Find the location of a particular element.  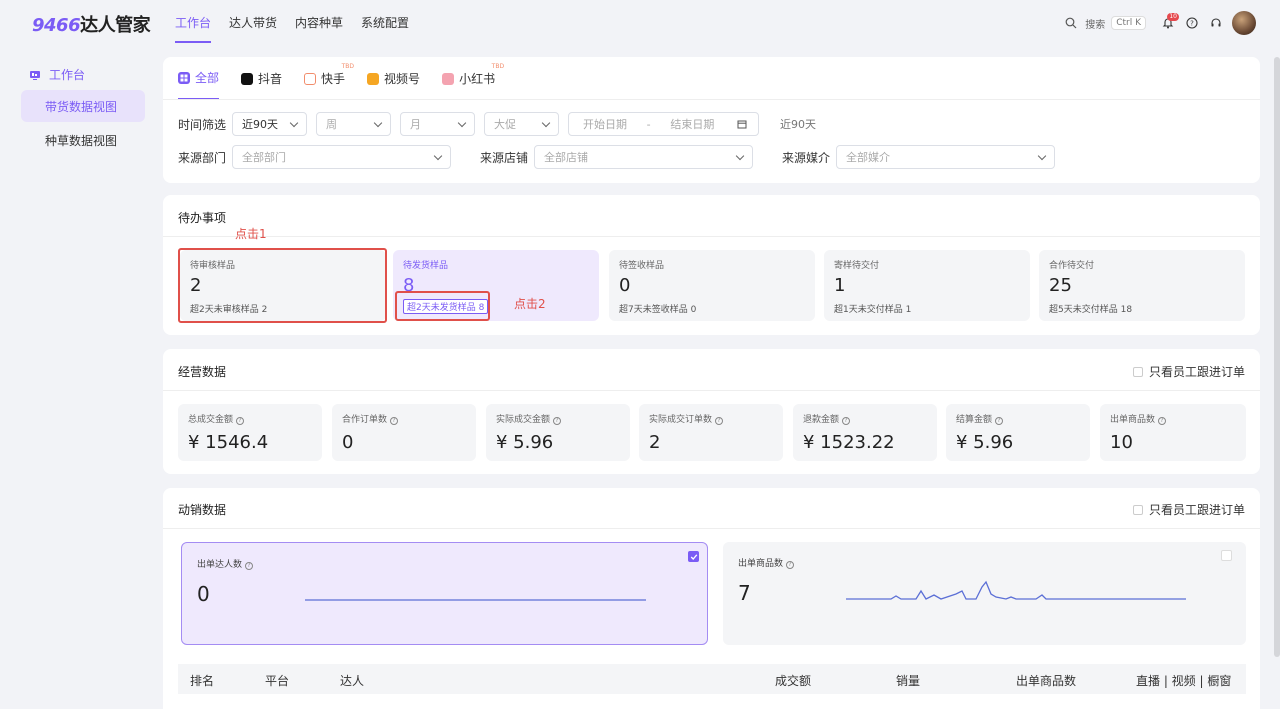

col-channel: 直播 | 视频 | 橱窗 is located at coordinates (1184, 681).